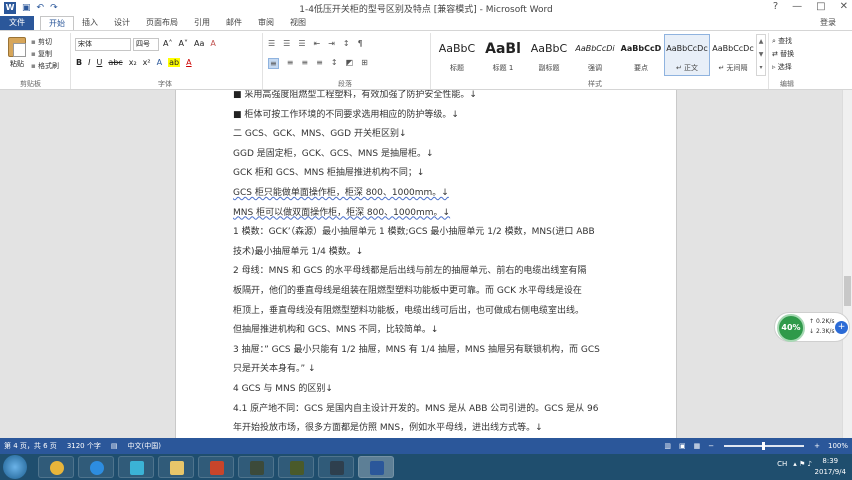  What do you see at coordinates (360, 43) in the screenshot?
I see `show-marks-button: ¶` at bounding box center [360, 43].